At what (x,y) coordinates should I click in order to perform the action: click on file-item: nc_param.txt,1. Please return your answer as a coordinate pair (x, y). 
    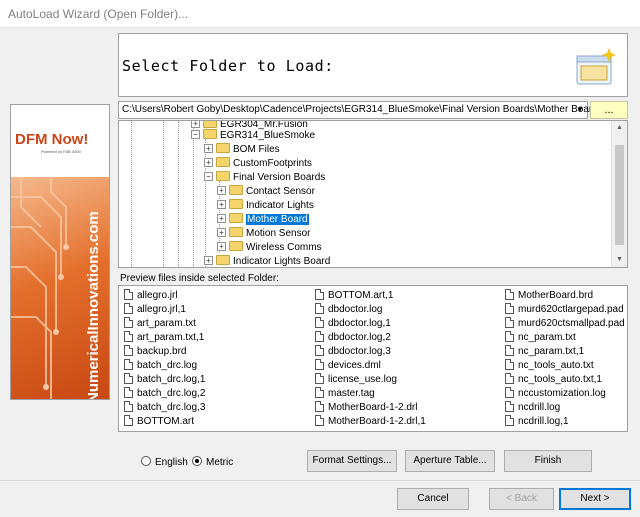
    Looking at the image, I should click on (544, 352).